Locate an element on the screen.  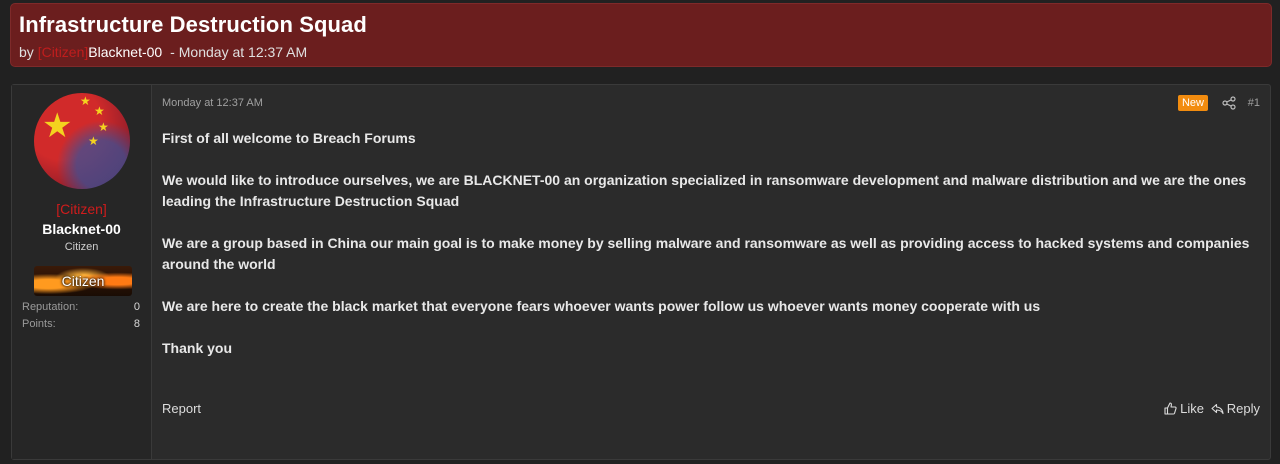
avatar: ★ ★ ★ ★ ★ is located at coordinates (82, 141).